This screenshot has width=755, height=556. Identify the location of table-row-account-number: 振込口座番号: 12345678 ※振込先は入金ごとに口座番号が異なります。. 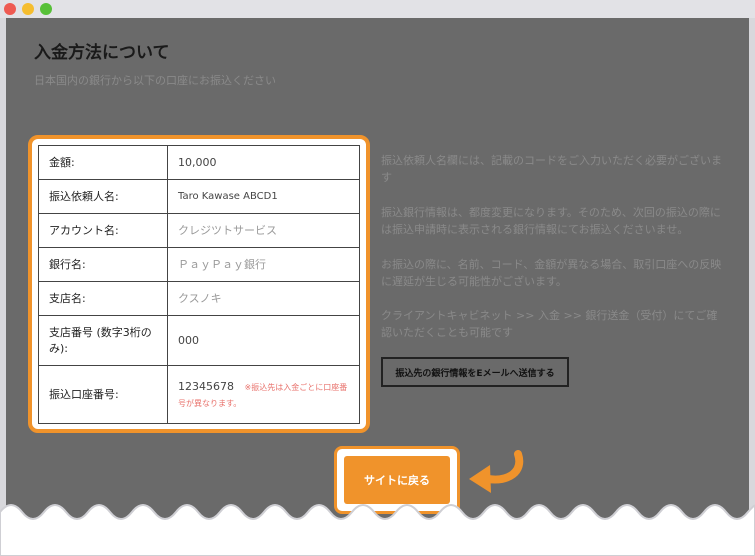
(199, 394).